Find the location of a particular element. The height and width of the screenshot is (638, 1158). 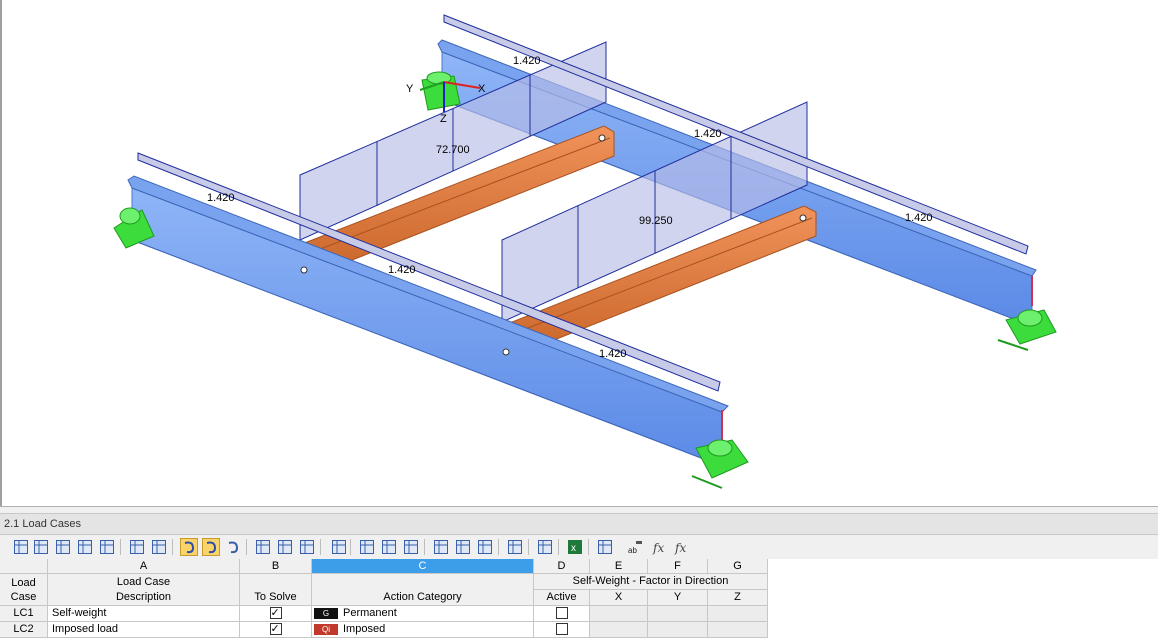

formula-clear-icon: fx is located at coordinates (681, 547).